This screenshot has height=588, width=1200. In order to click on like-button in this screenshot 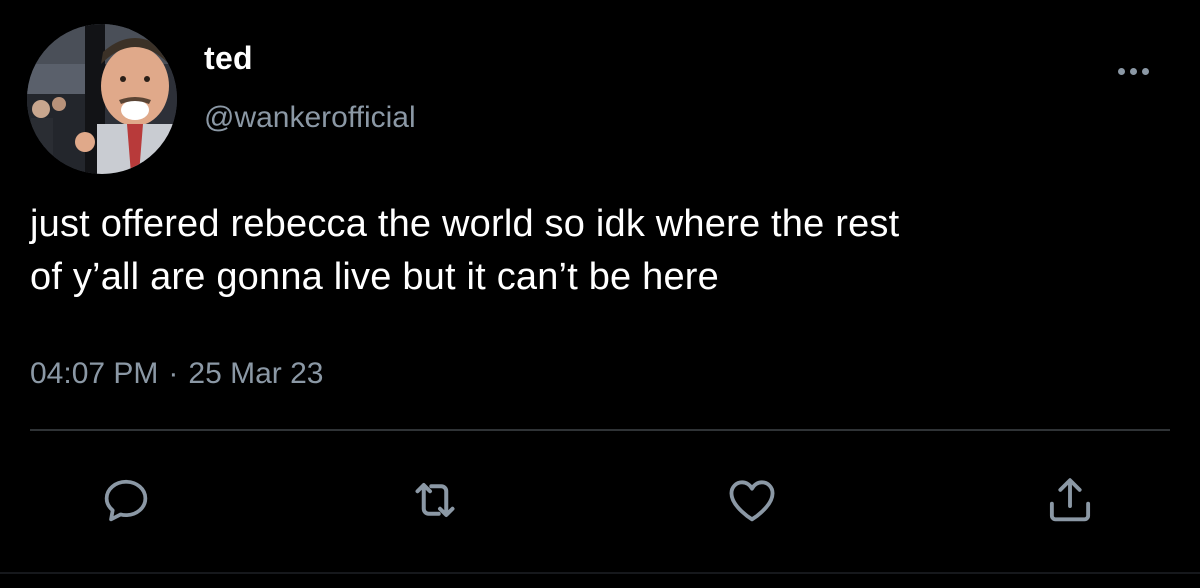, I will do `click(752, 500)`.